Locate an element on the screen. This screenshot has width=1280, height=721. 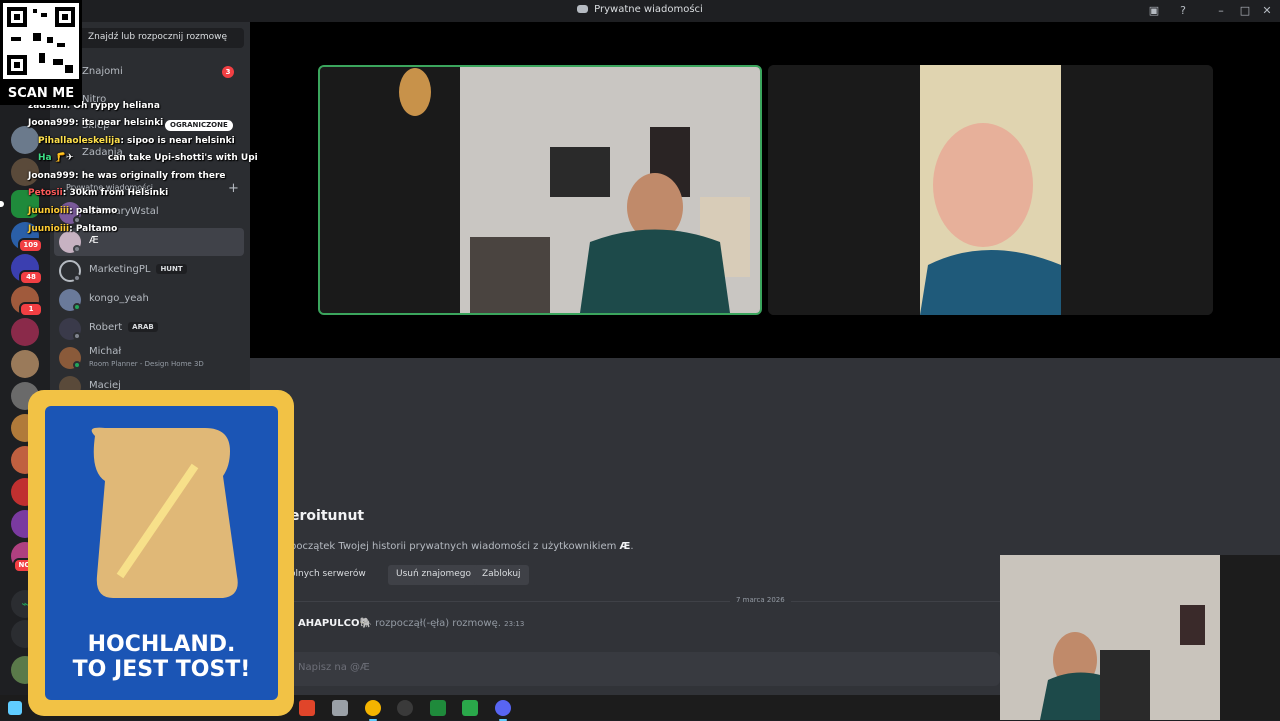
chrome-icon is located at coordinates (373, 710).